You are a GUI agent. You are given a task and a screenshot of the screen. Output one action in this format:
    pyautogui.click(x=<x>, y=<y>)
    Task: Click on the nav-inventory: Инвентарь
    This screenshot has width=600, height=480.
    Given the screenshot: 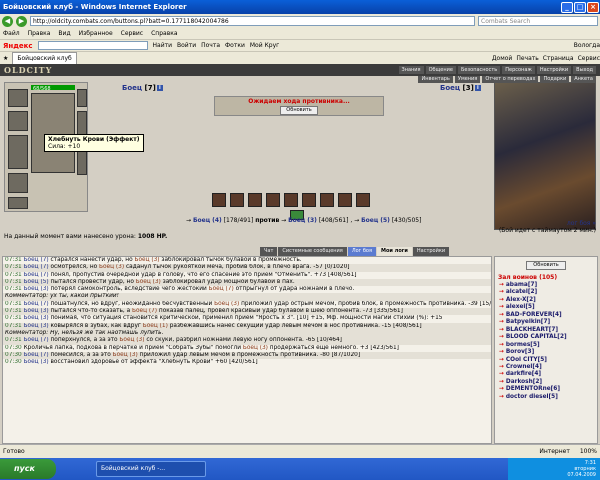 What is the action you would take?
    pyautogui.click(x=435, y=79)
    